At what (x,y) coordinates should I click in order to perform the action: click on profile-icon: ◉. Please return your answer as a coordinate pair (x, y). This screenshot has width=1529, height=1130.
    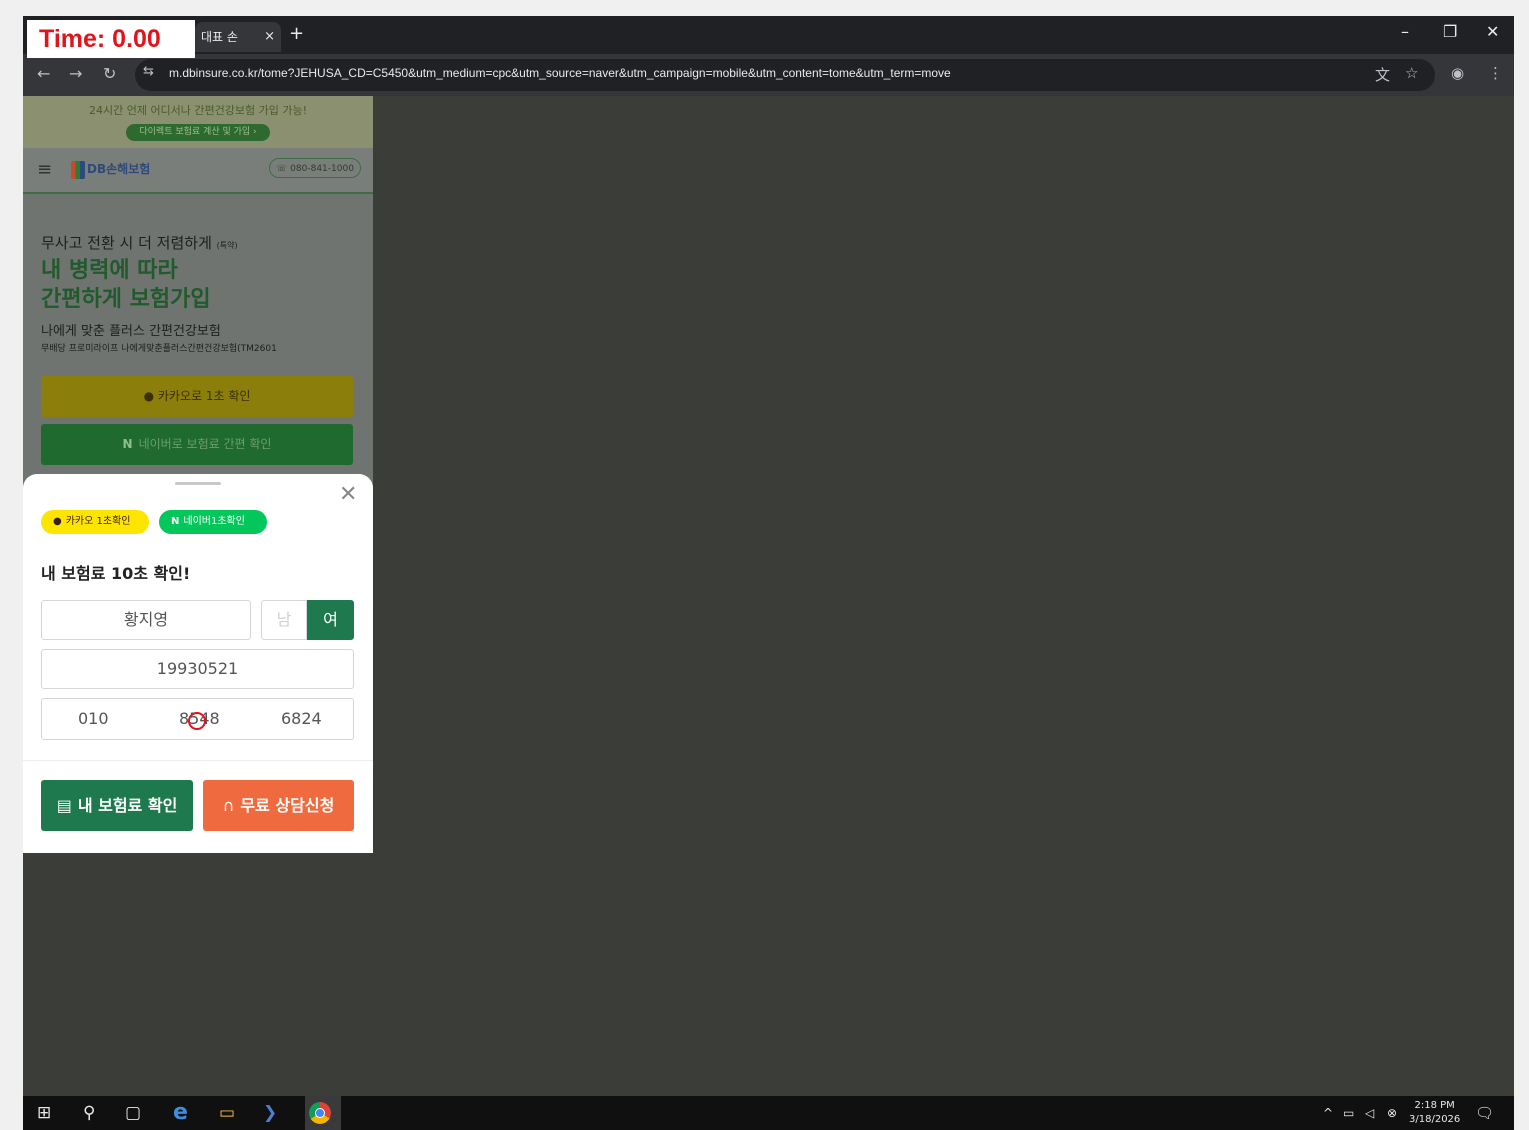
    Looking at the image, I should click on (1457, 73).